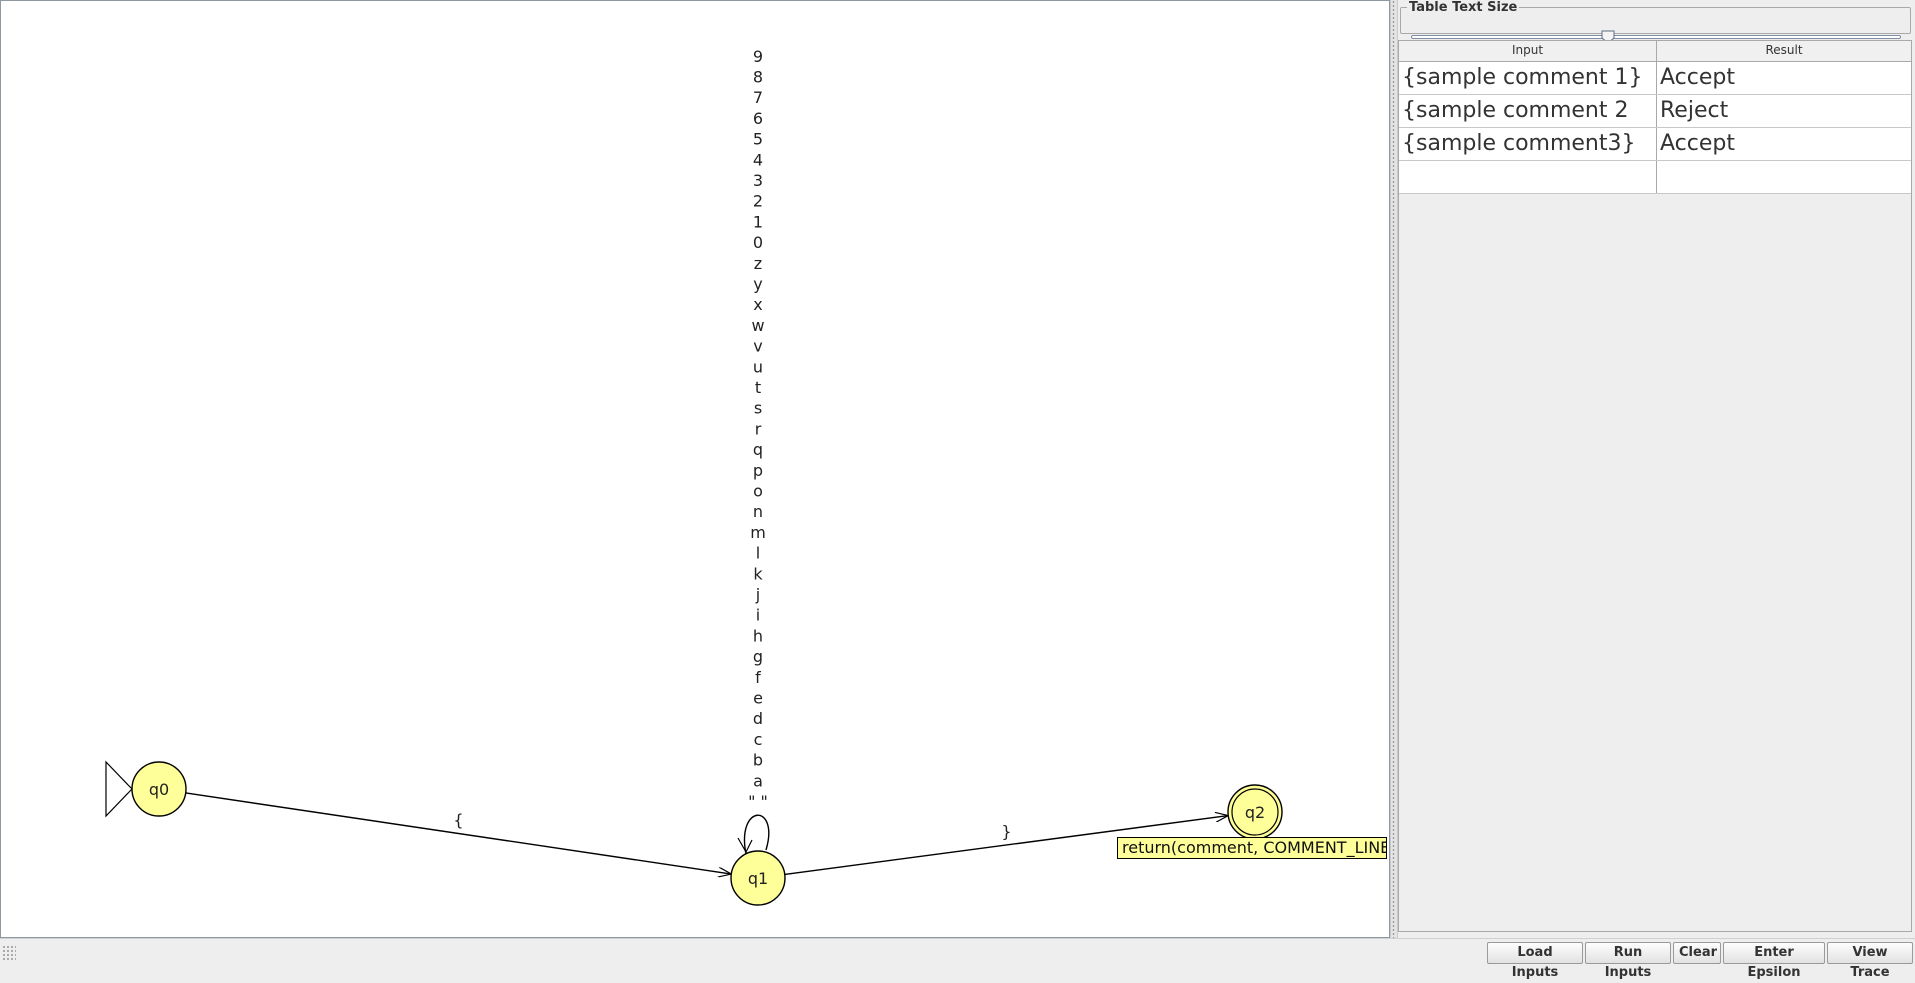 This screenshot has height=983, width=1915. I want to click on table-text-size-title: Table Text Size, so click(1463, 7).